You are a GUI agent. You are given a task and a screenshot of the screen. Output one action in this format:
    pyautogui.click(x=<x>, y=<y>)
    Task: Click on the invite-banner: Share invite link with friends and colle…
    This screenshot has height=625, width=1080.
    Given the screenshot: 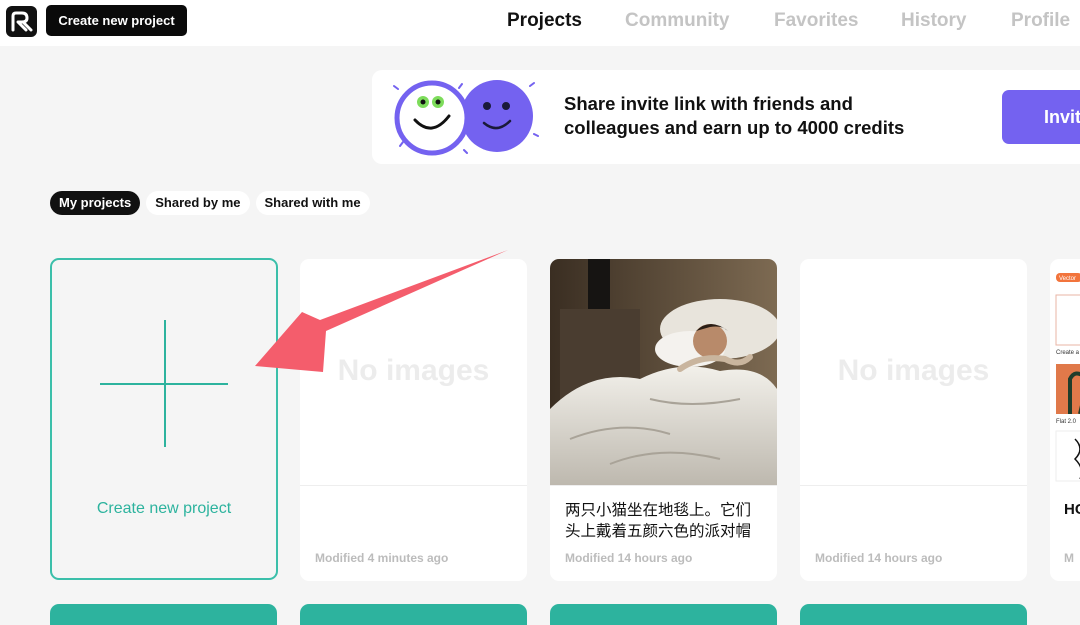 What is the action you would take?
    pyautogui.click(x=726, y=117)
    